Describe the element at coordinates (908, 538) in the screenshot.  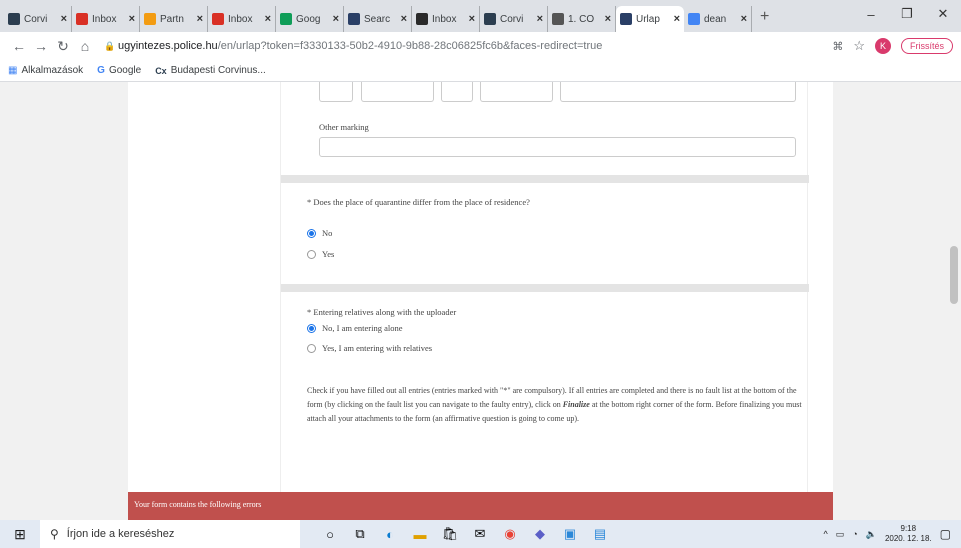
I see `clock-date: 2020. 12. 18.` at that location.